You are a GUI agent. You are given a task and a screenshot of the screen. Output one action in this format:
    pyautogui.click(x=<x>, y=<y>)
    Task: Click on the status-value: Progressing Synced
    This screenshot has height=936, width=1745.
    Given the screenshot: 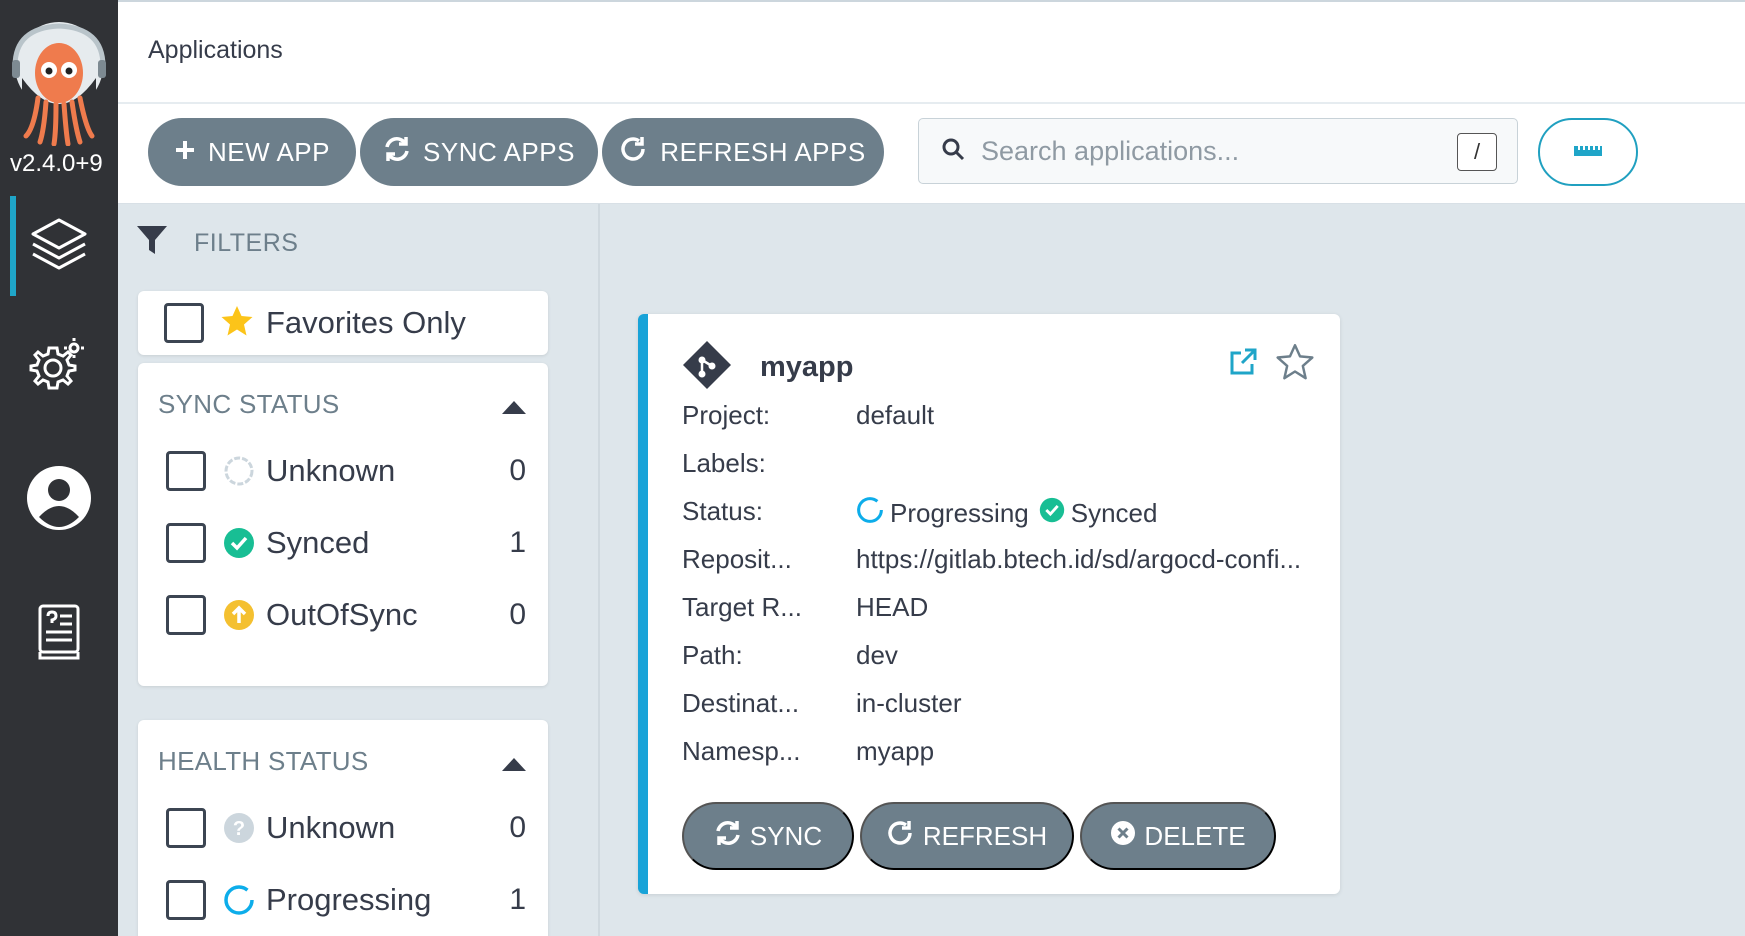 What is the action you would take?
    pyautogui.click(x=1006, y=513)
    